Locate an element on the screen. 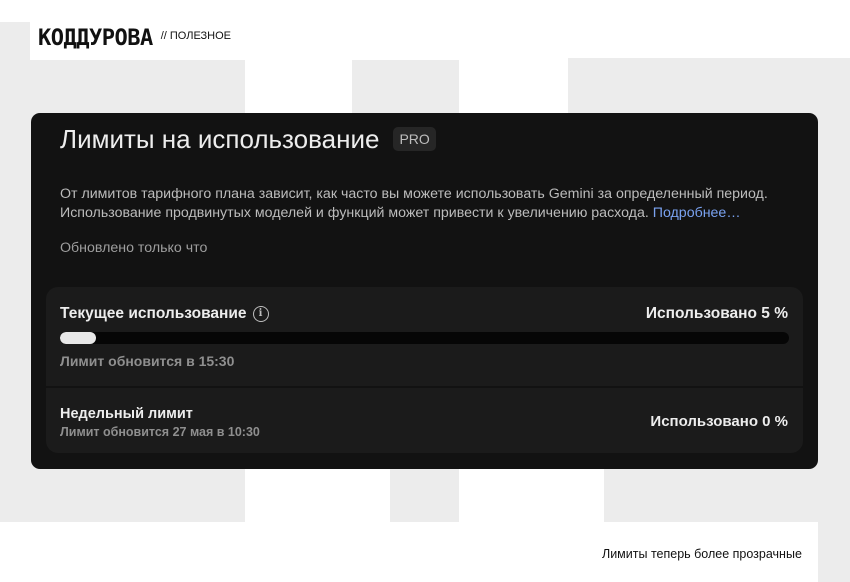 The image size is (850, 582). weekly-limit-label: Недельный лимит is located at coordinates (126, 414).